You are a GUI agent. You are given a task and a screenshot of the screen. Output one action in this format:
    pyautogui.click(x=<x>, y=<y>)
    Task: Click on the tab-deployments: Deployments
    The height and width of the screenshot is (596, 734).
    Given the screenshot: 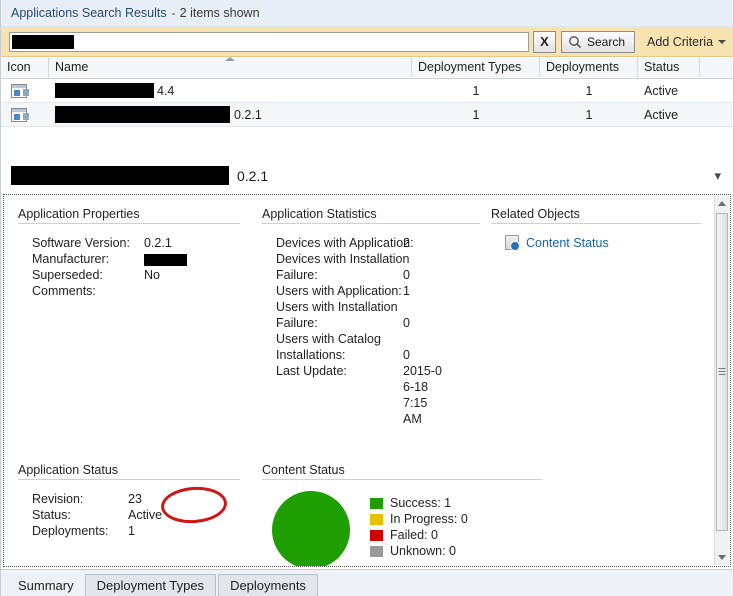 What is the action you would take?
    pyautogui.click(x=268, y=585)
    